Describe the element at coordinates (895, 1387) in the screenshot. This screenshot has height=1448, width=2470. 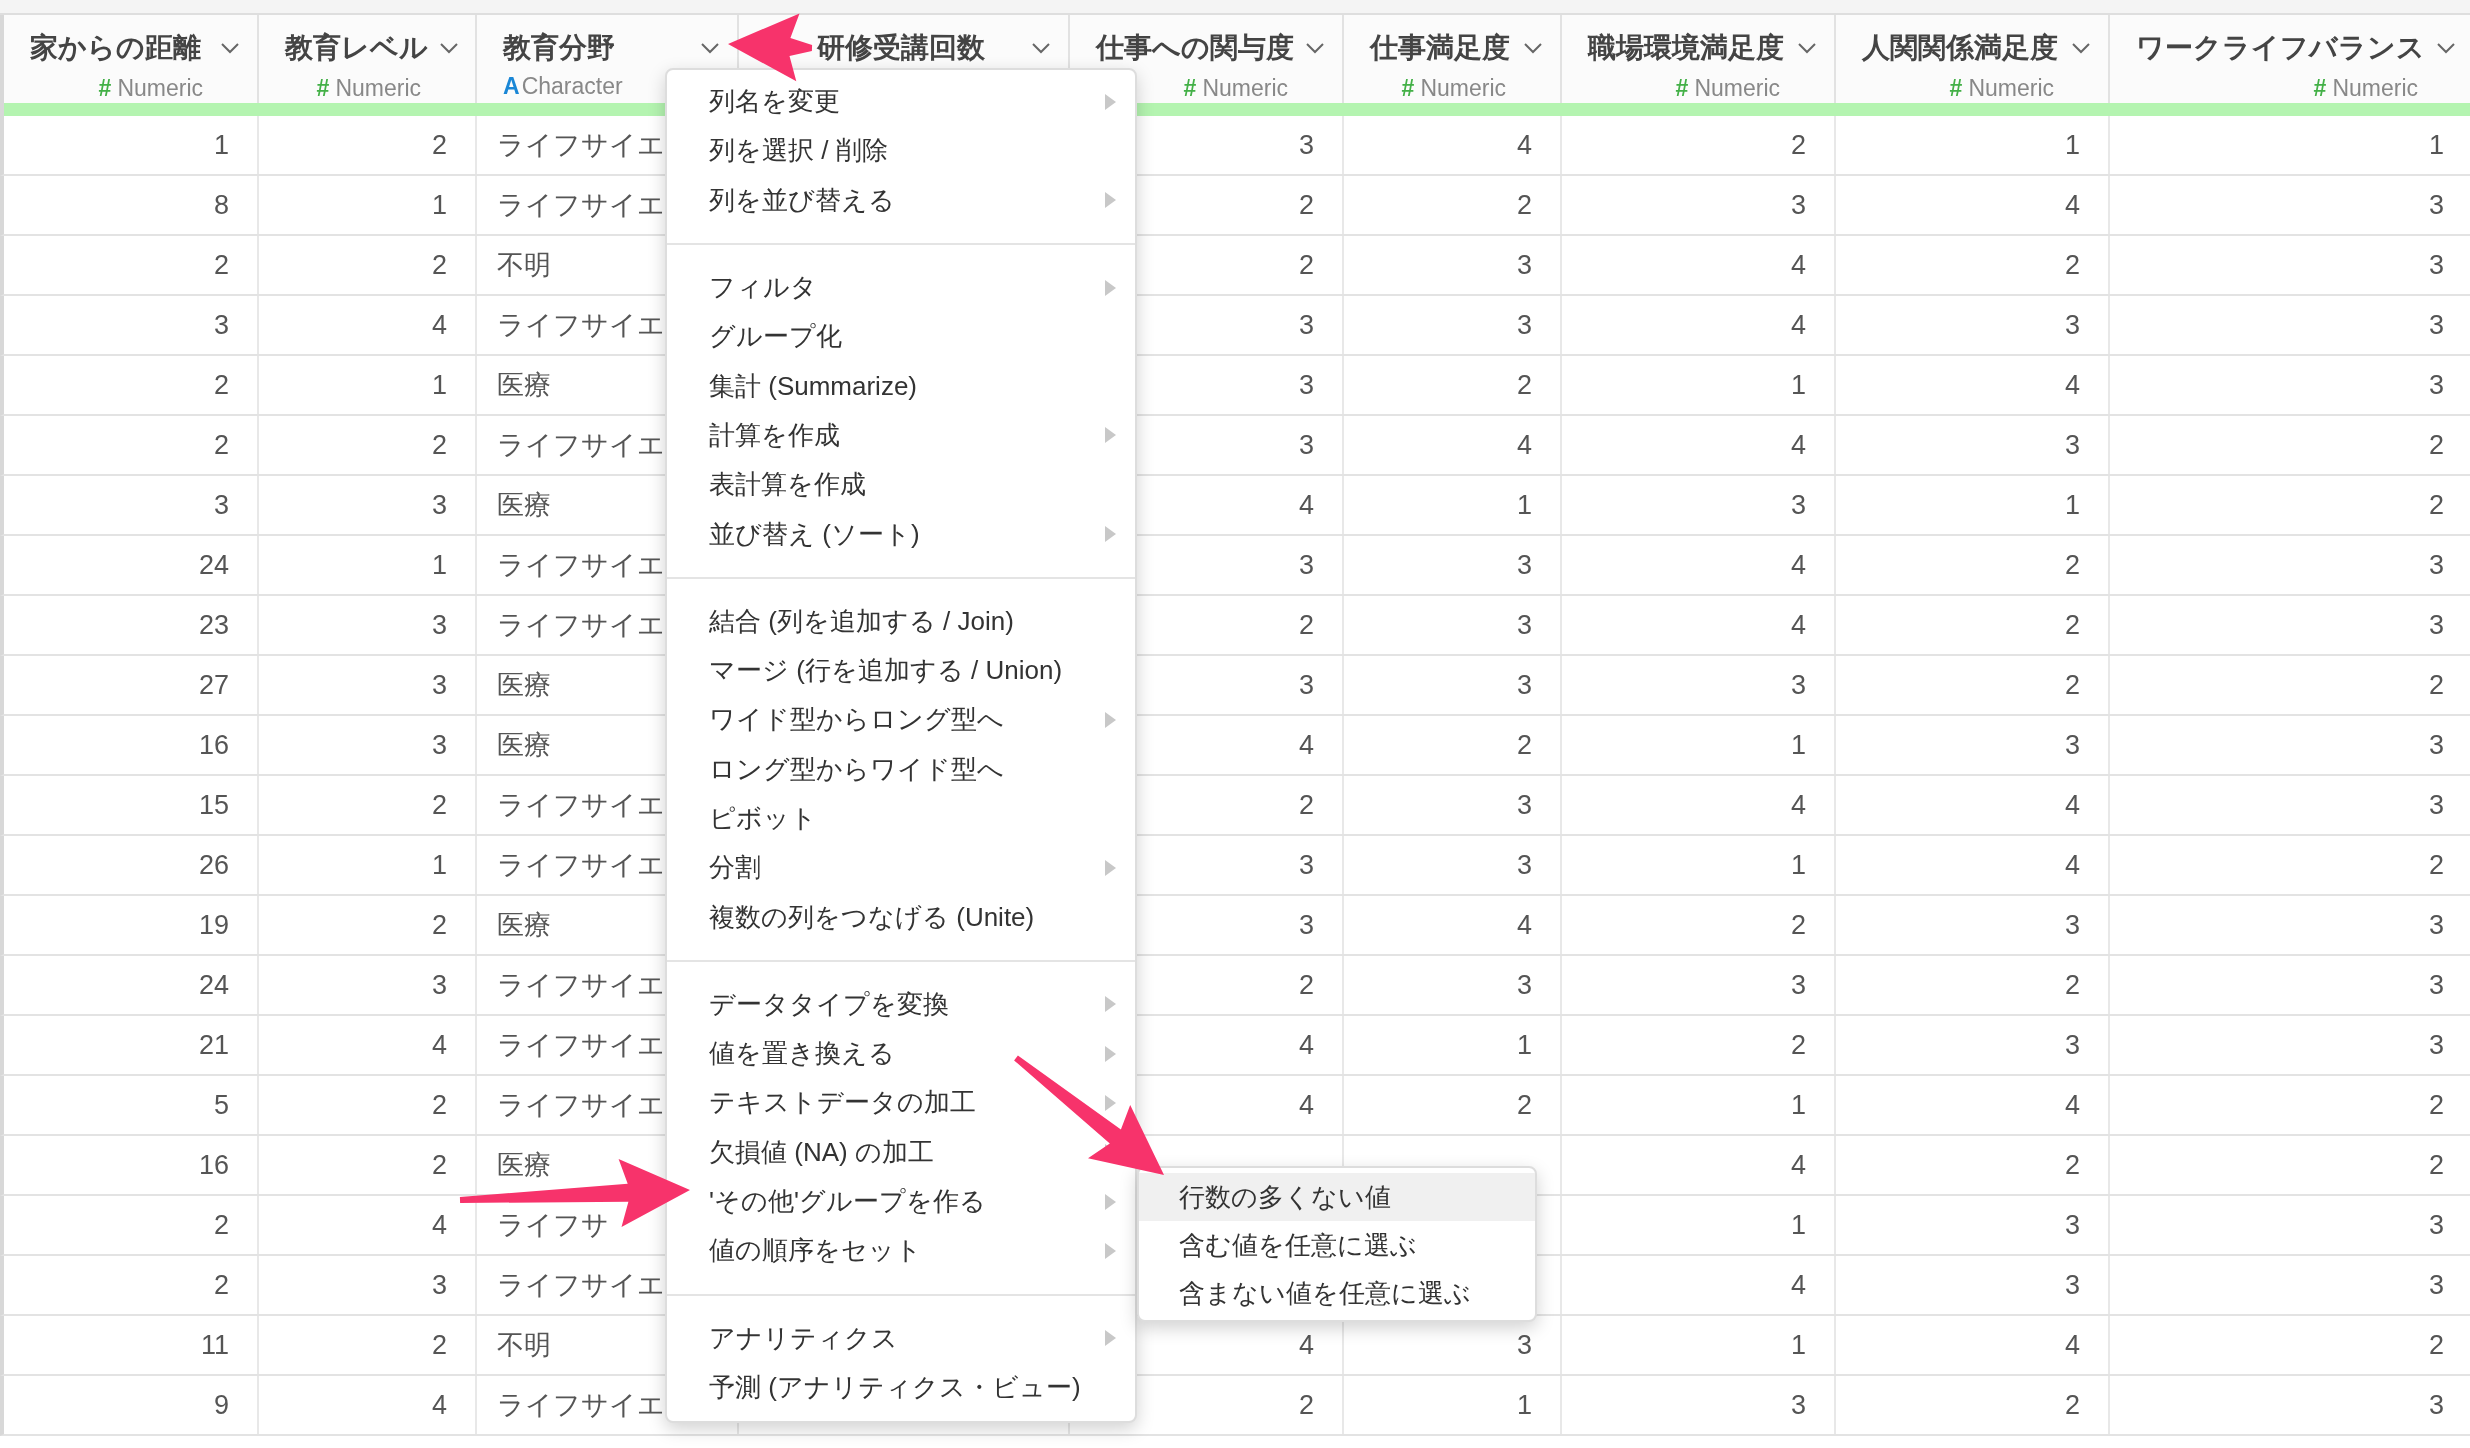
I see `menu-item: 予測 (アナリティクス・ビュー)` at that location.